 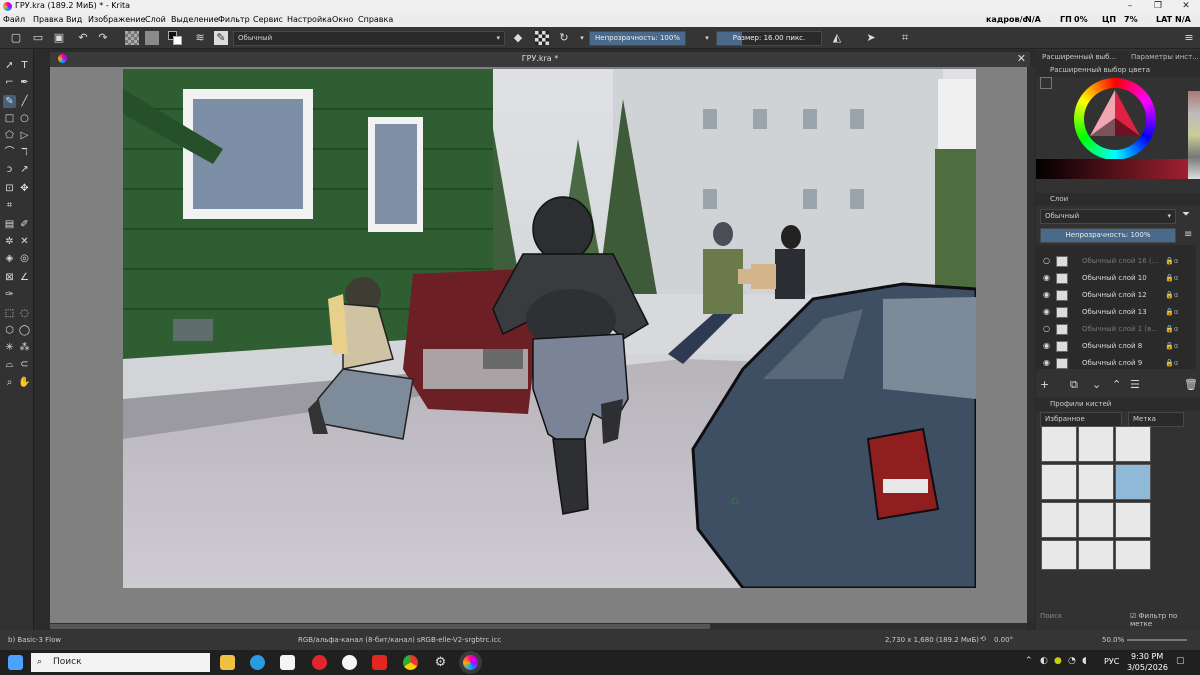 What do you see at coordinates (24, 364) in the screenshot?
I see `magnetic-select-tool-icon: ⊂` at bounding box center [24, 364].